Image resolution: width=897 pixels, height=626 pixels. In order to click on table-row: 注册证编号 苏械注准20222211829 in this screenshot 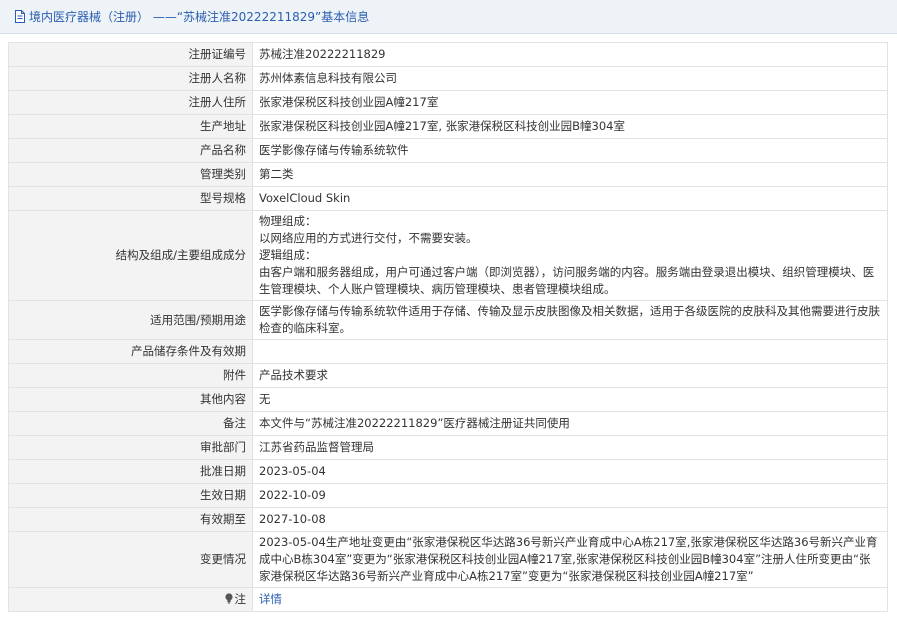, I will do `click(448, 54)`.